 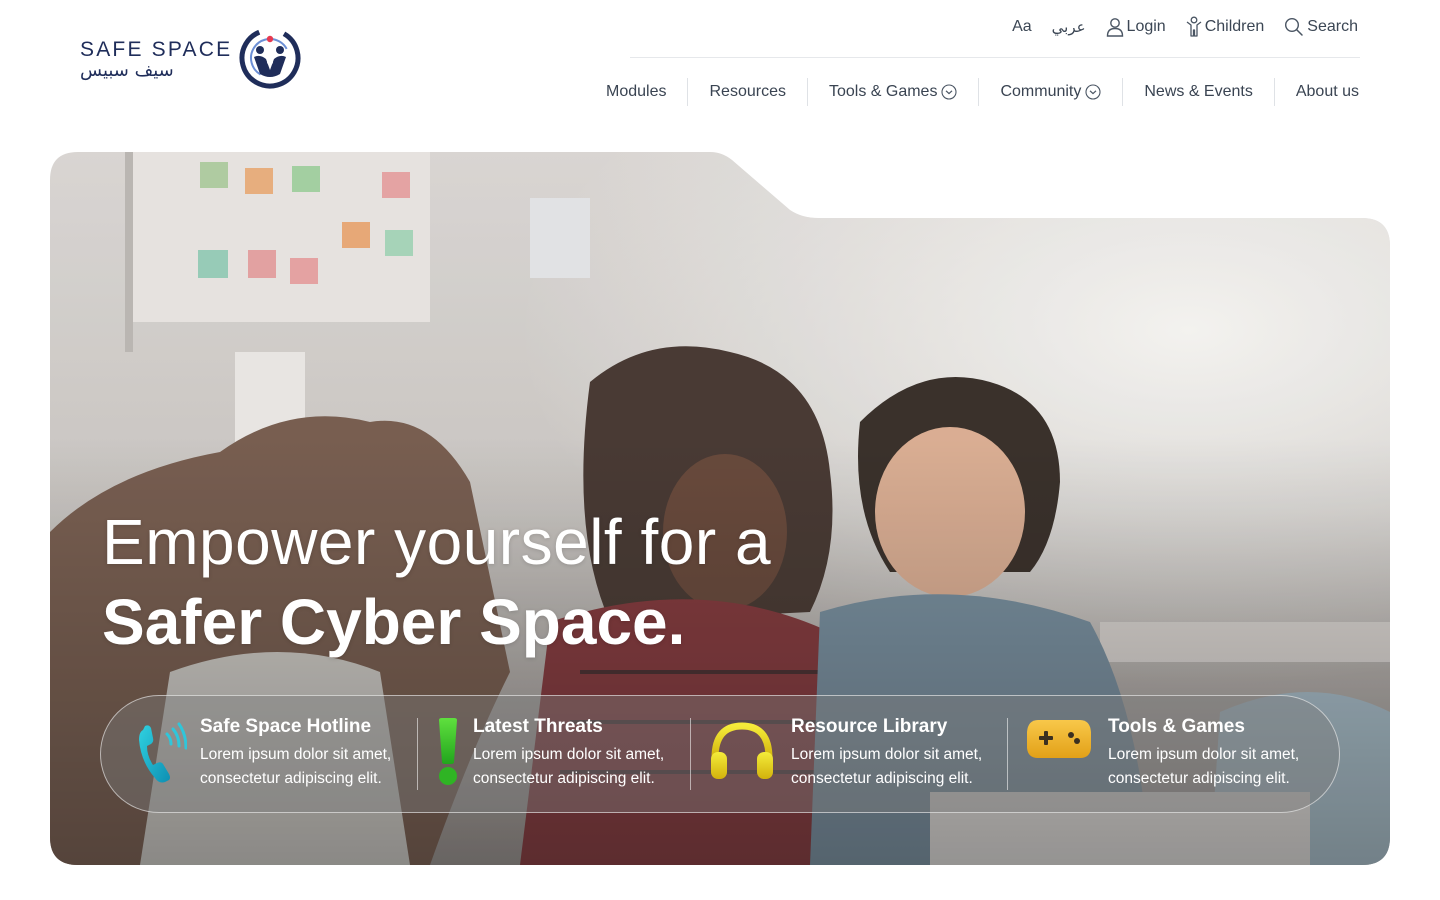 I want to click on nav-label: Community, so click(x=1041, y=91).